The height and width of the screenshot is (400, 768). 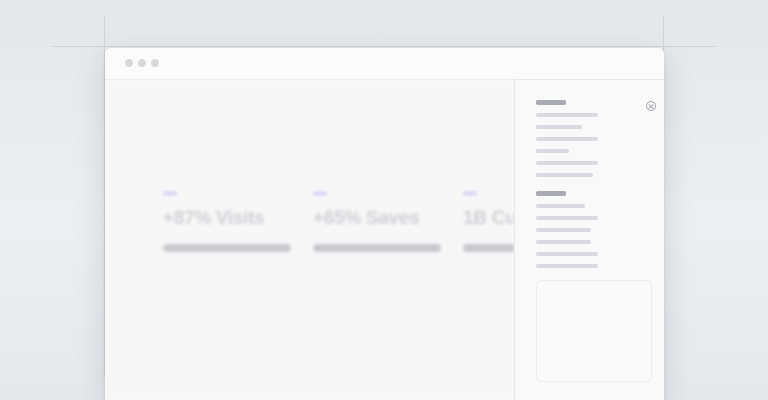 I want to click on stat-value: +65% Saves, so click(x=366, y=218).